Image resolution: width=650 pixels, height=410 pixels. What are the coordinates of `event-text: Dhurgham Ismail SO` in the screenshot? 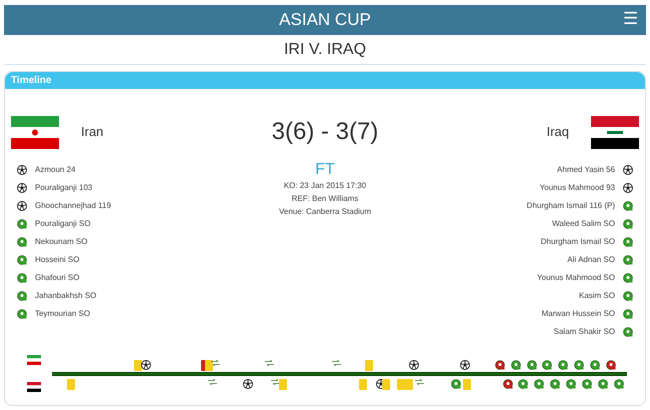 It's located at (577, 242).